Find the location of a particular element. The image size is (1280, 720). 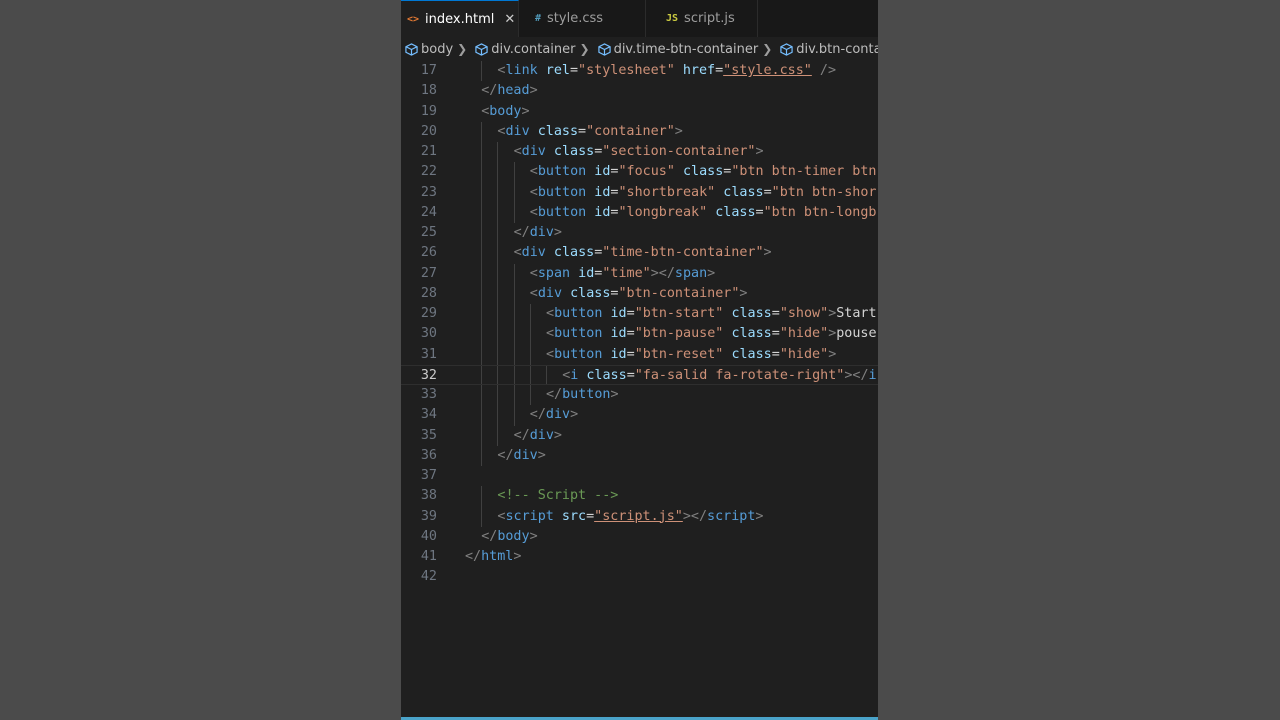

code-token: button is located at coordinates (562, 192).